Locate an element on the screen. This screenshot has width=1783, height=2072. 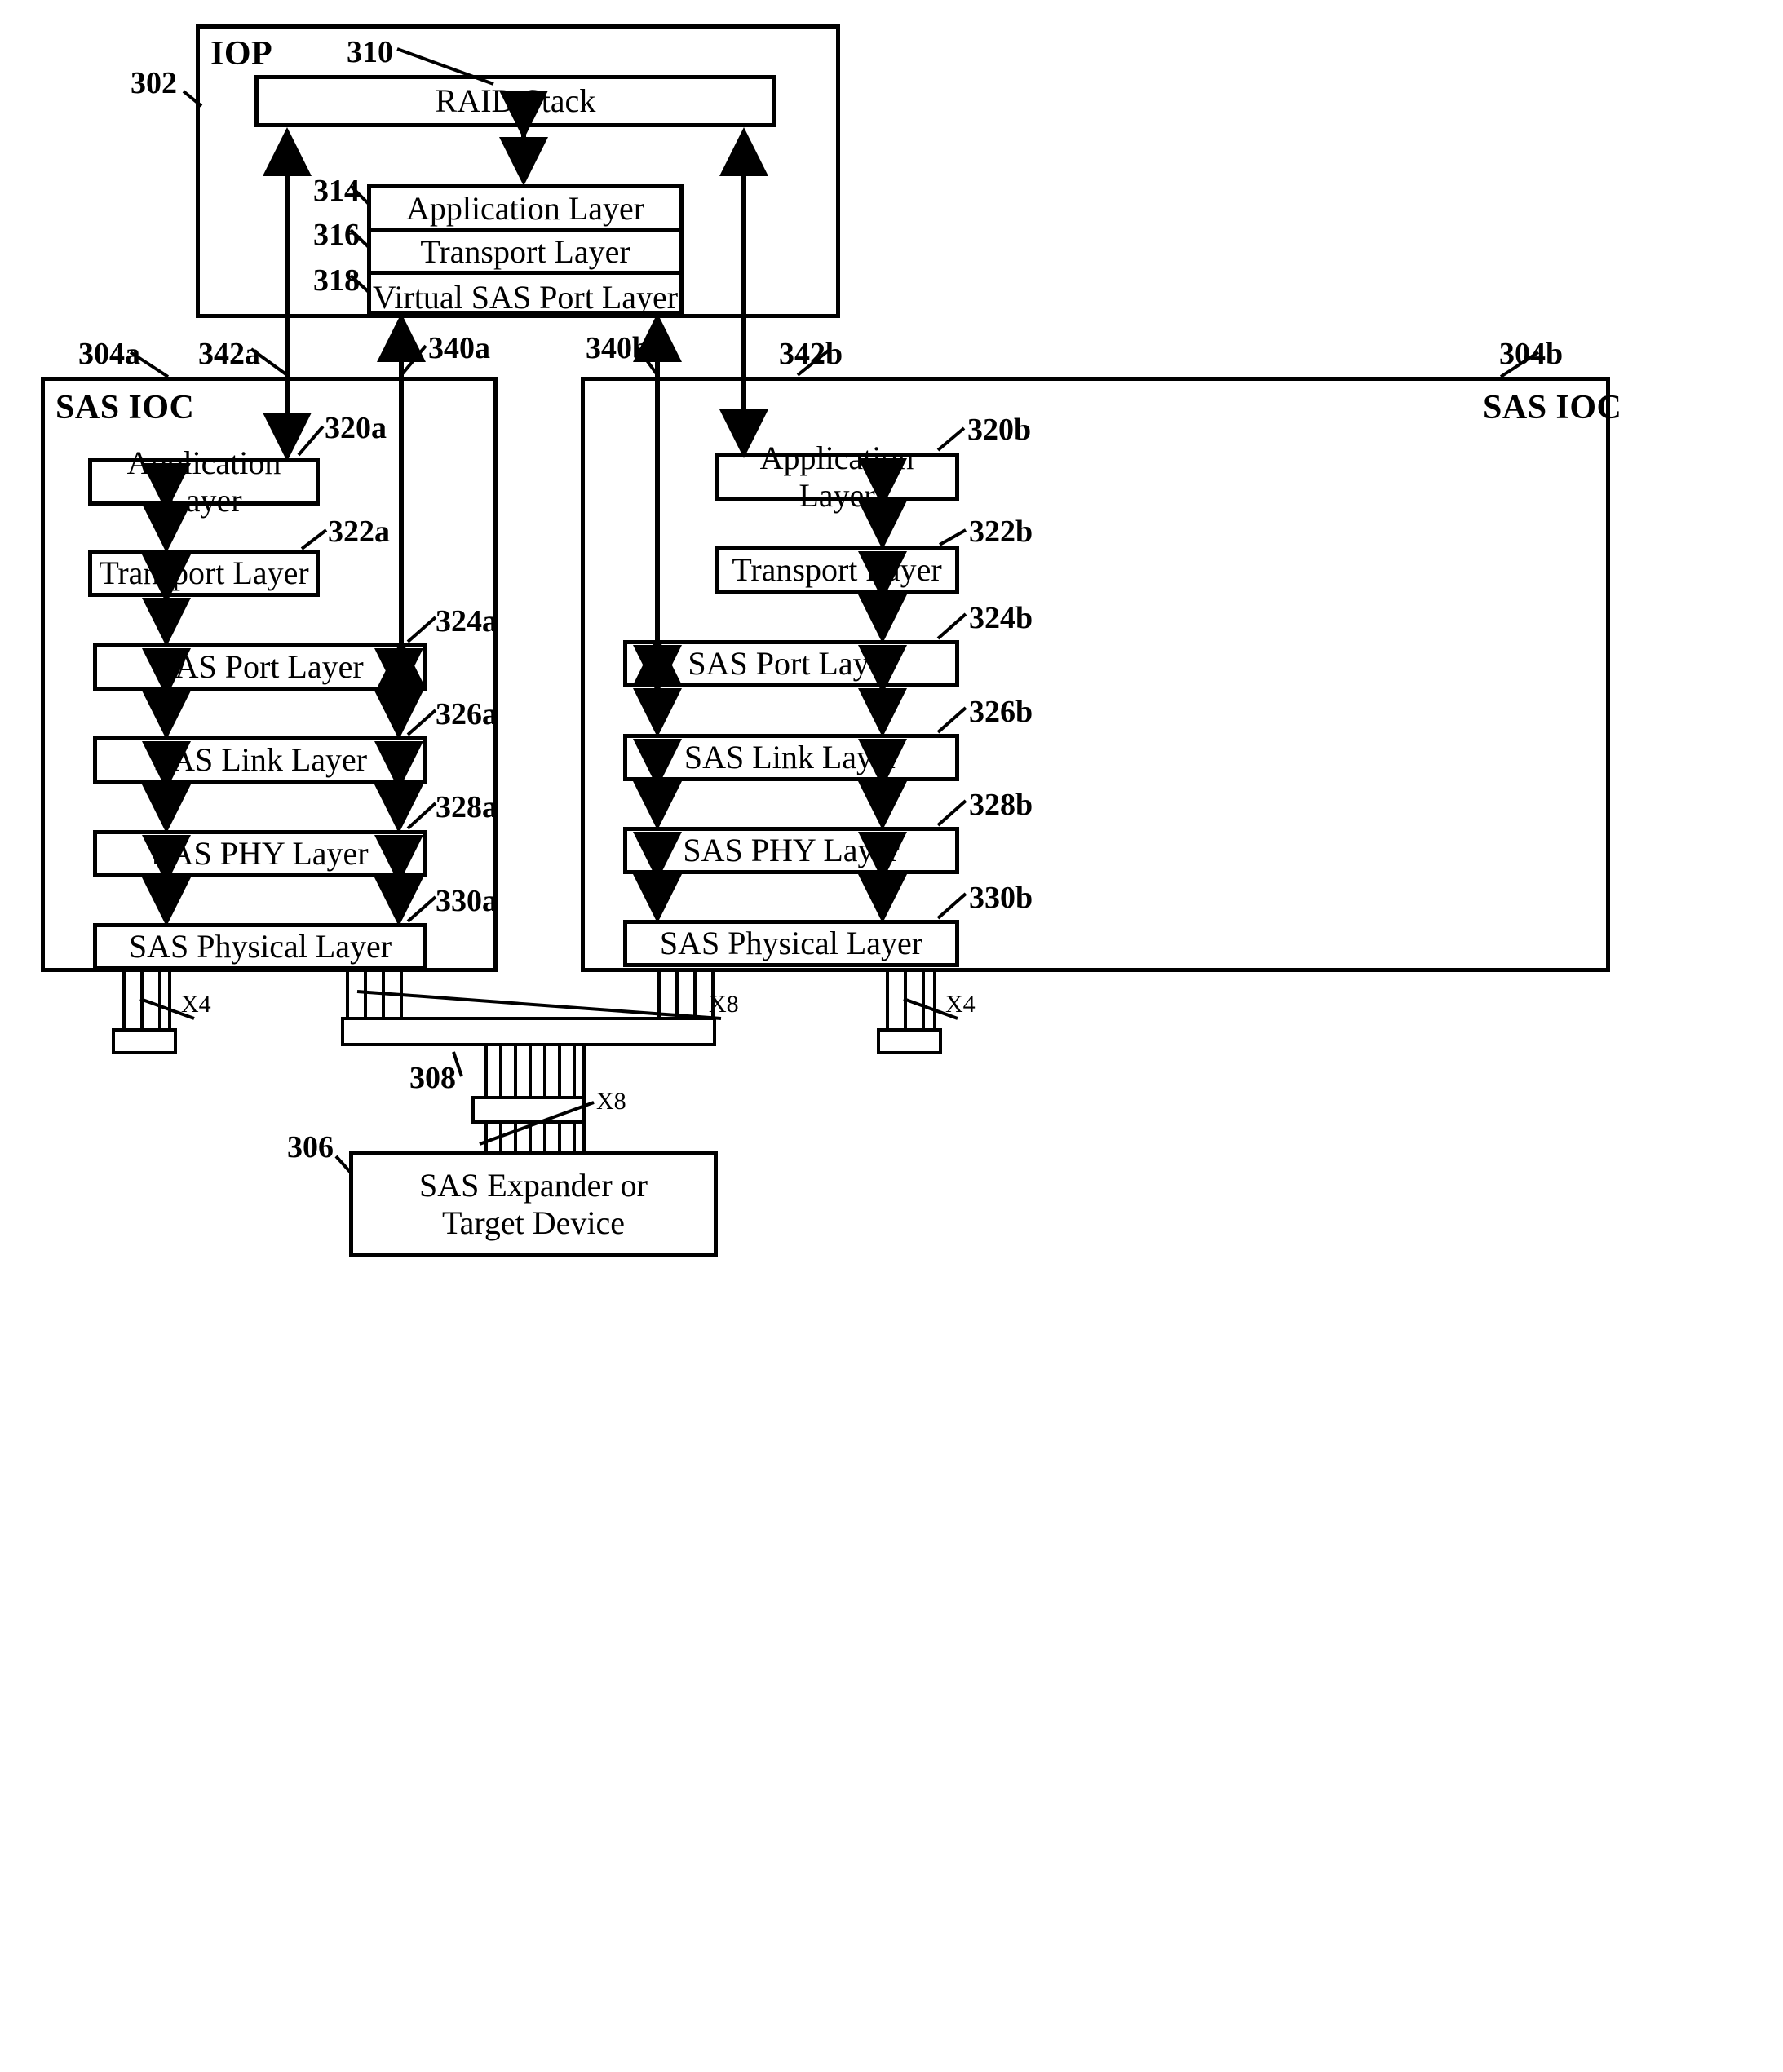
ref-318: 318 is located at coordinates (336, 280).